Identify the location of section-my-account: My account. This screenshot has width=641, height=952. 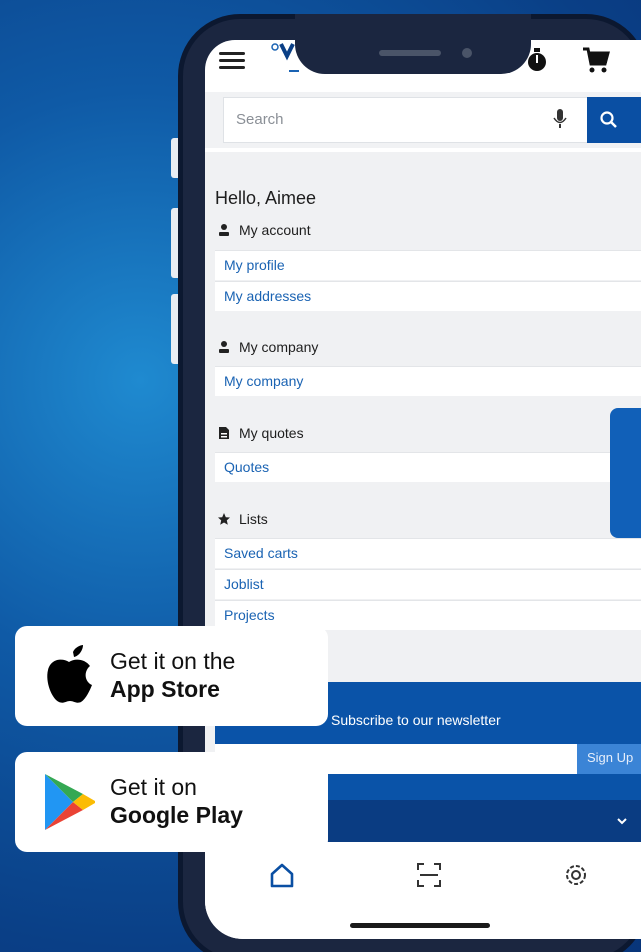
(264, 230).